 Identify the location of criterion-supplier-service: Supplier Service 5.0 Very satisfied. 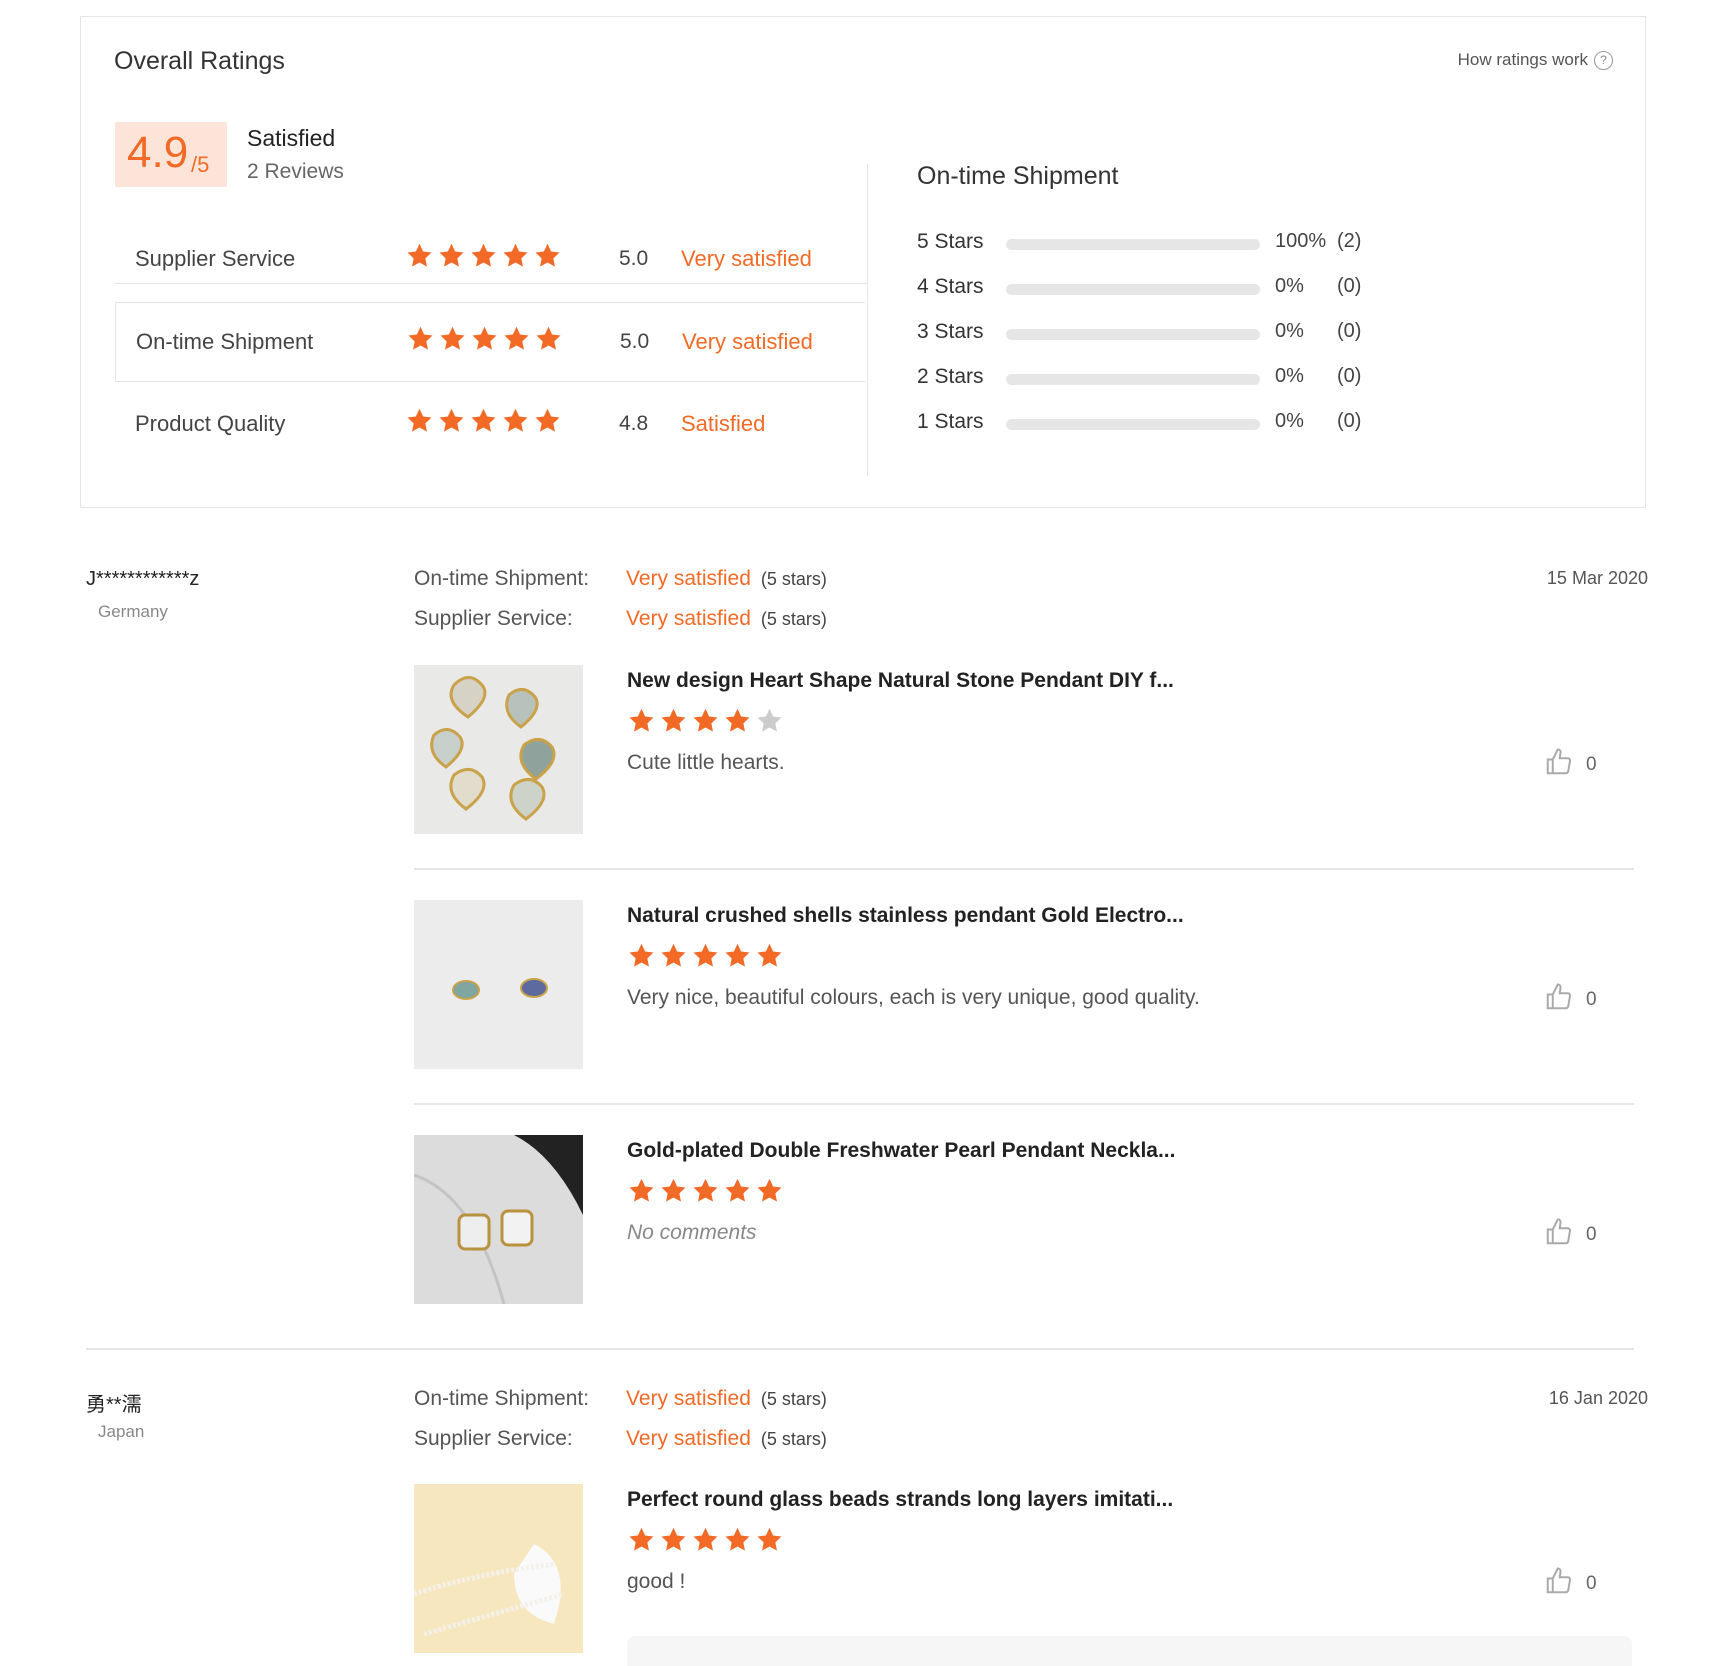
(490, 260).